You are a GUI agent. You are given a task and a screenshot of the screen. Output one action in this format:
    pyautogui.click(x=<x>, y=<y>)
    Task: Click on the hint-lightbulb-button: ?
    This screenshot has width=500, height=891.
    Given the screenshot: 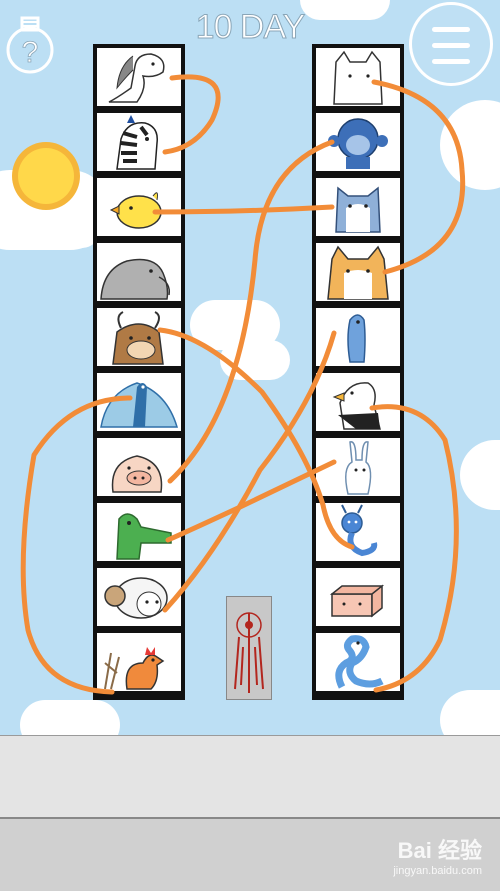 What is the action you would take?
    pyautogui.click(x=30, y=43)
    